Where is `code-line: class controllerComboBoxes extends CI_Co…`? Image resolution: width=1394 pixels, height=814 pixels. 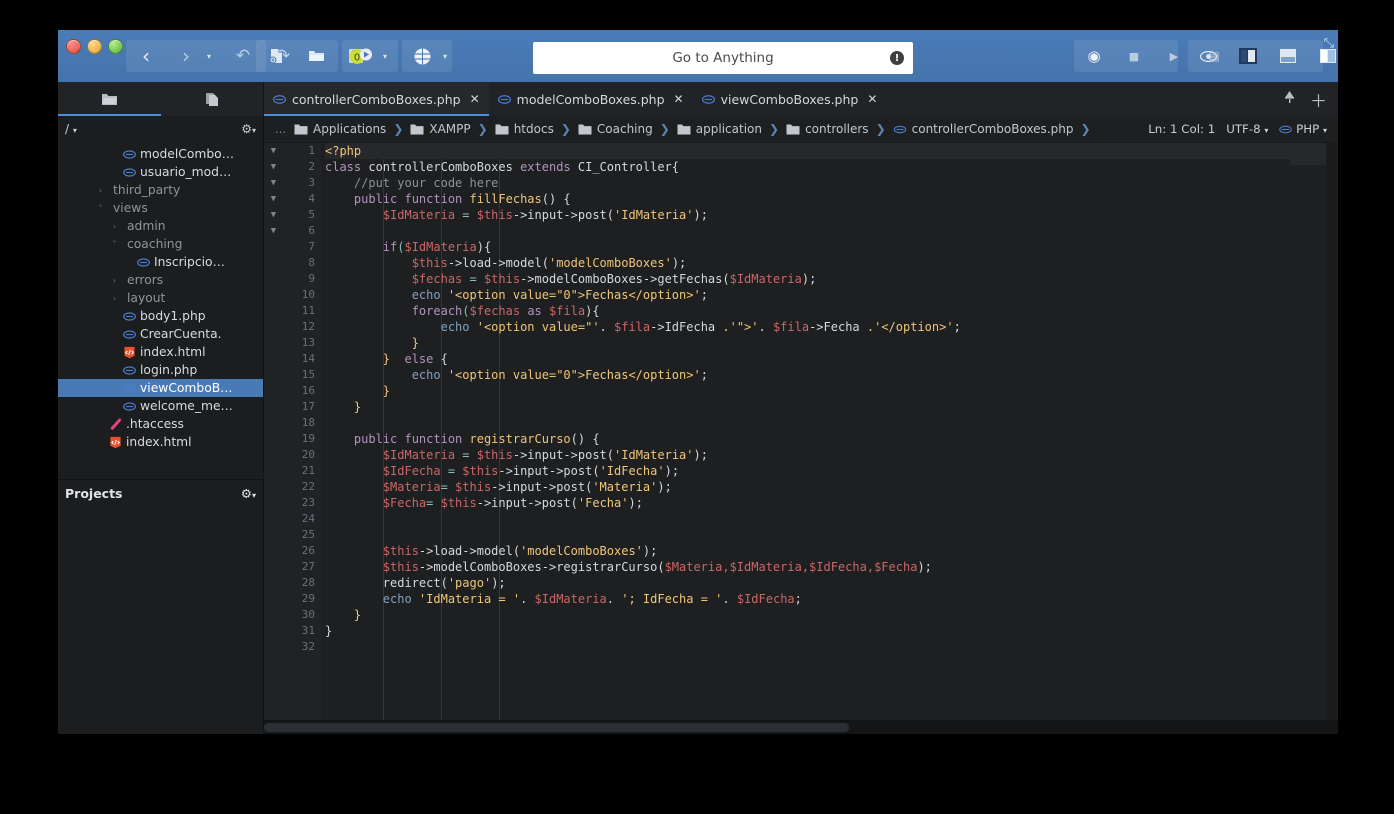 code-line: class controllerComboBoxes extends CI_Co… is located at coordinates (831, 167).